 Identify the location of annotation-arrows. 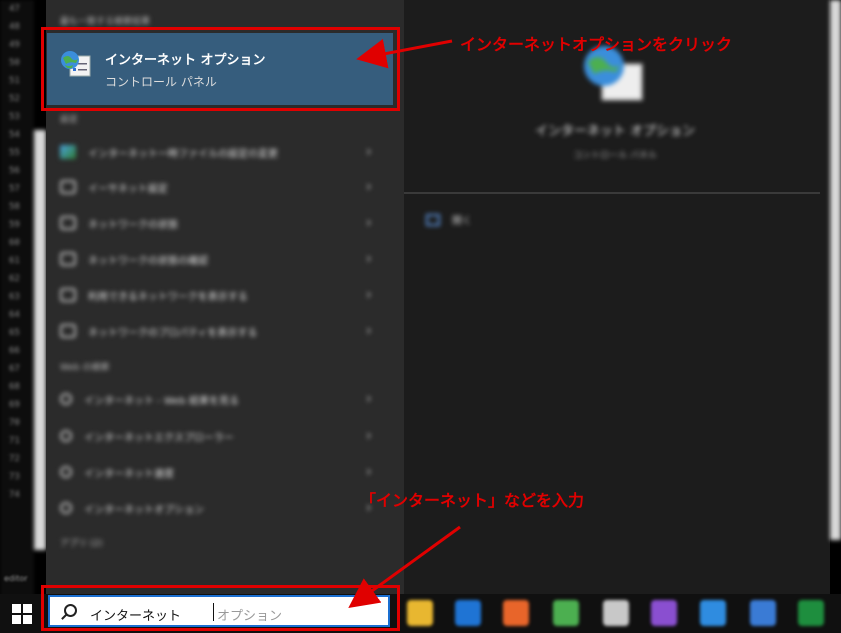
(404, 323).